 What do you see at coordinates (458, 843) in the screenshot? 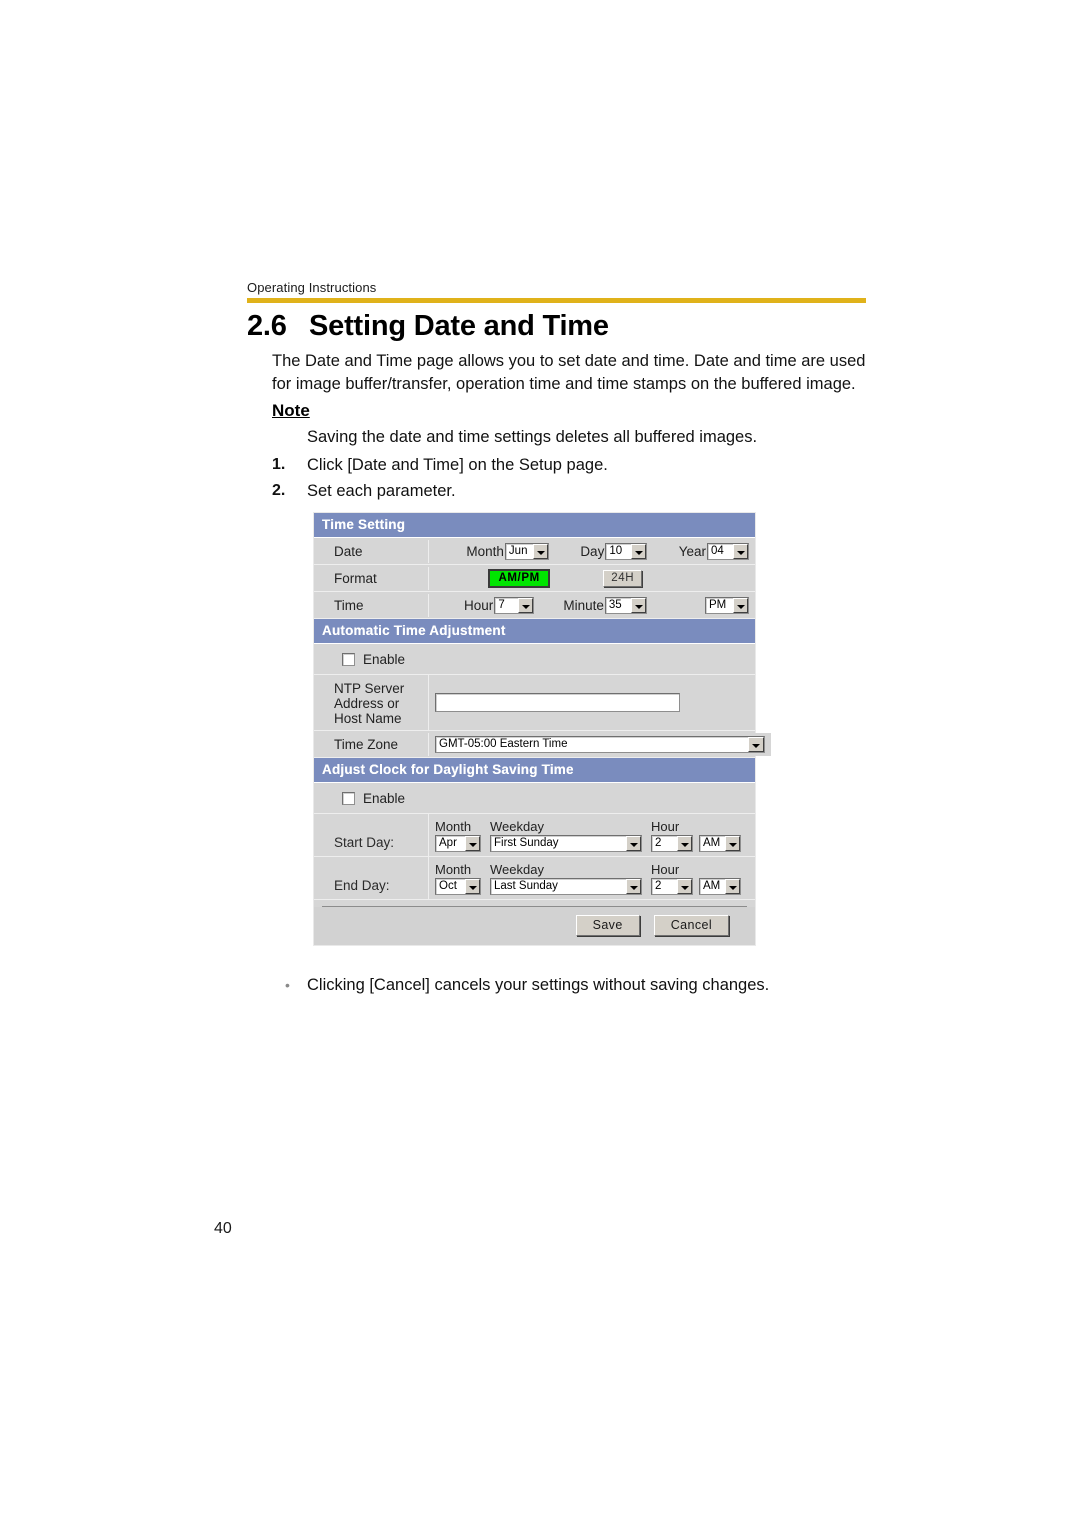
I see `start-month-select: Apr` at bounding box center [458, 843].